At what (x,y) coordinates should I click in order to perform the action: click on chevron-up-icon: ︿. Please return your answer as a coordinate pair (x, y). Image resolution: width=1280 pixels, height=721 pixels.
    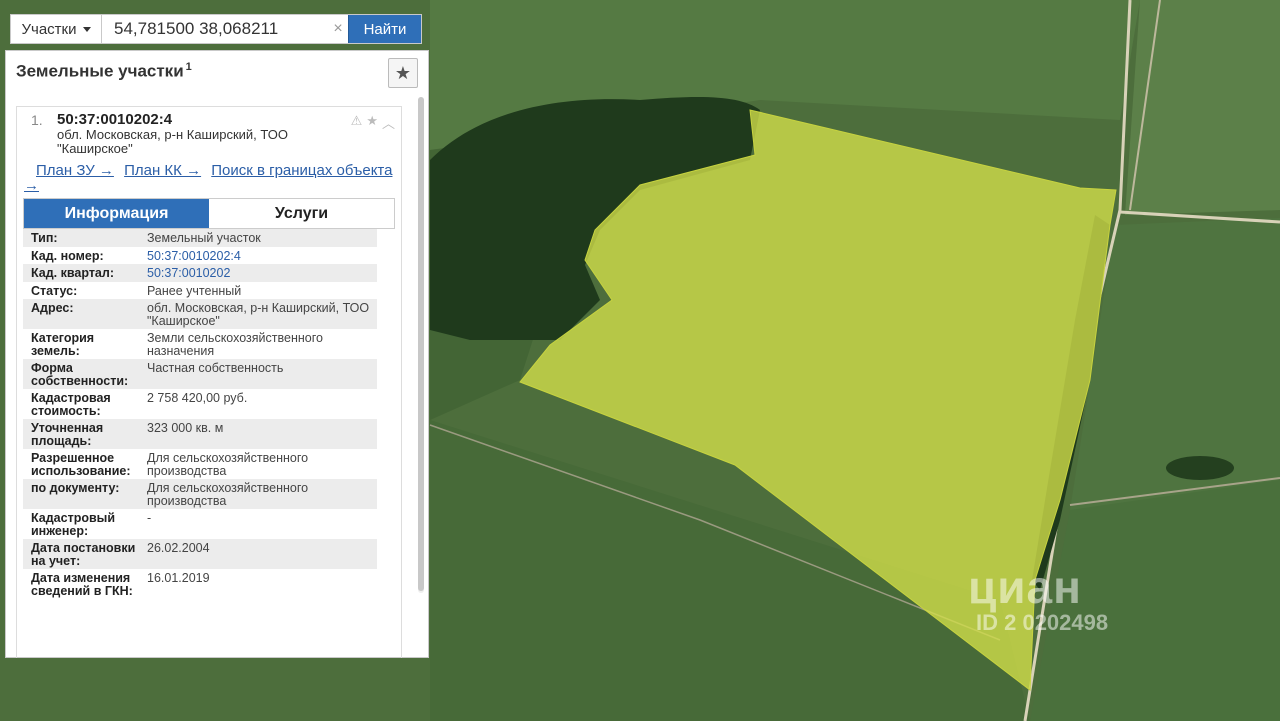
    Looking at the image, I should click on (388, 122).